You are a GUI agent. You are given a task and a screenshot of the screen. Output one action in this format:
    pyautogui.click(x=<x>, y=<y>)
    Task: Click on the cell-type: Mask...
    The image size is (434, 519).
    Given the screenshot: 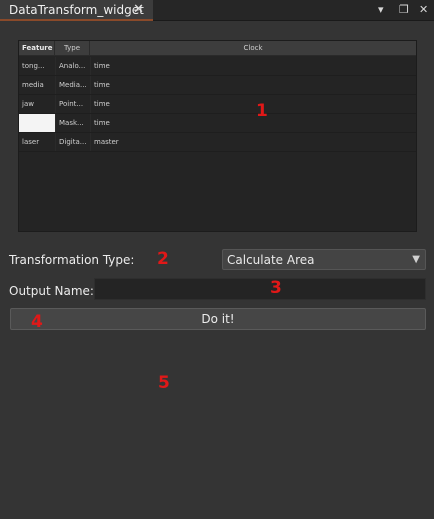 What is the action you would take?
    pyautogui.click(x=72, y=123)
    